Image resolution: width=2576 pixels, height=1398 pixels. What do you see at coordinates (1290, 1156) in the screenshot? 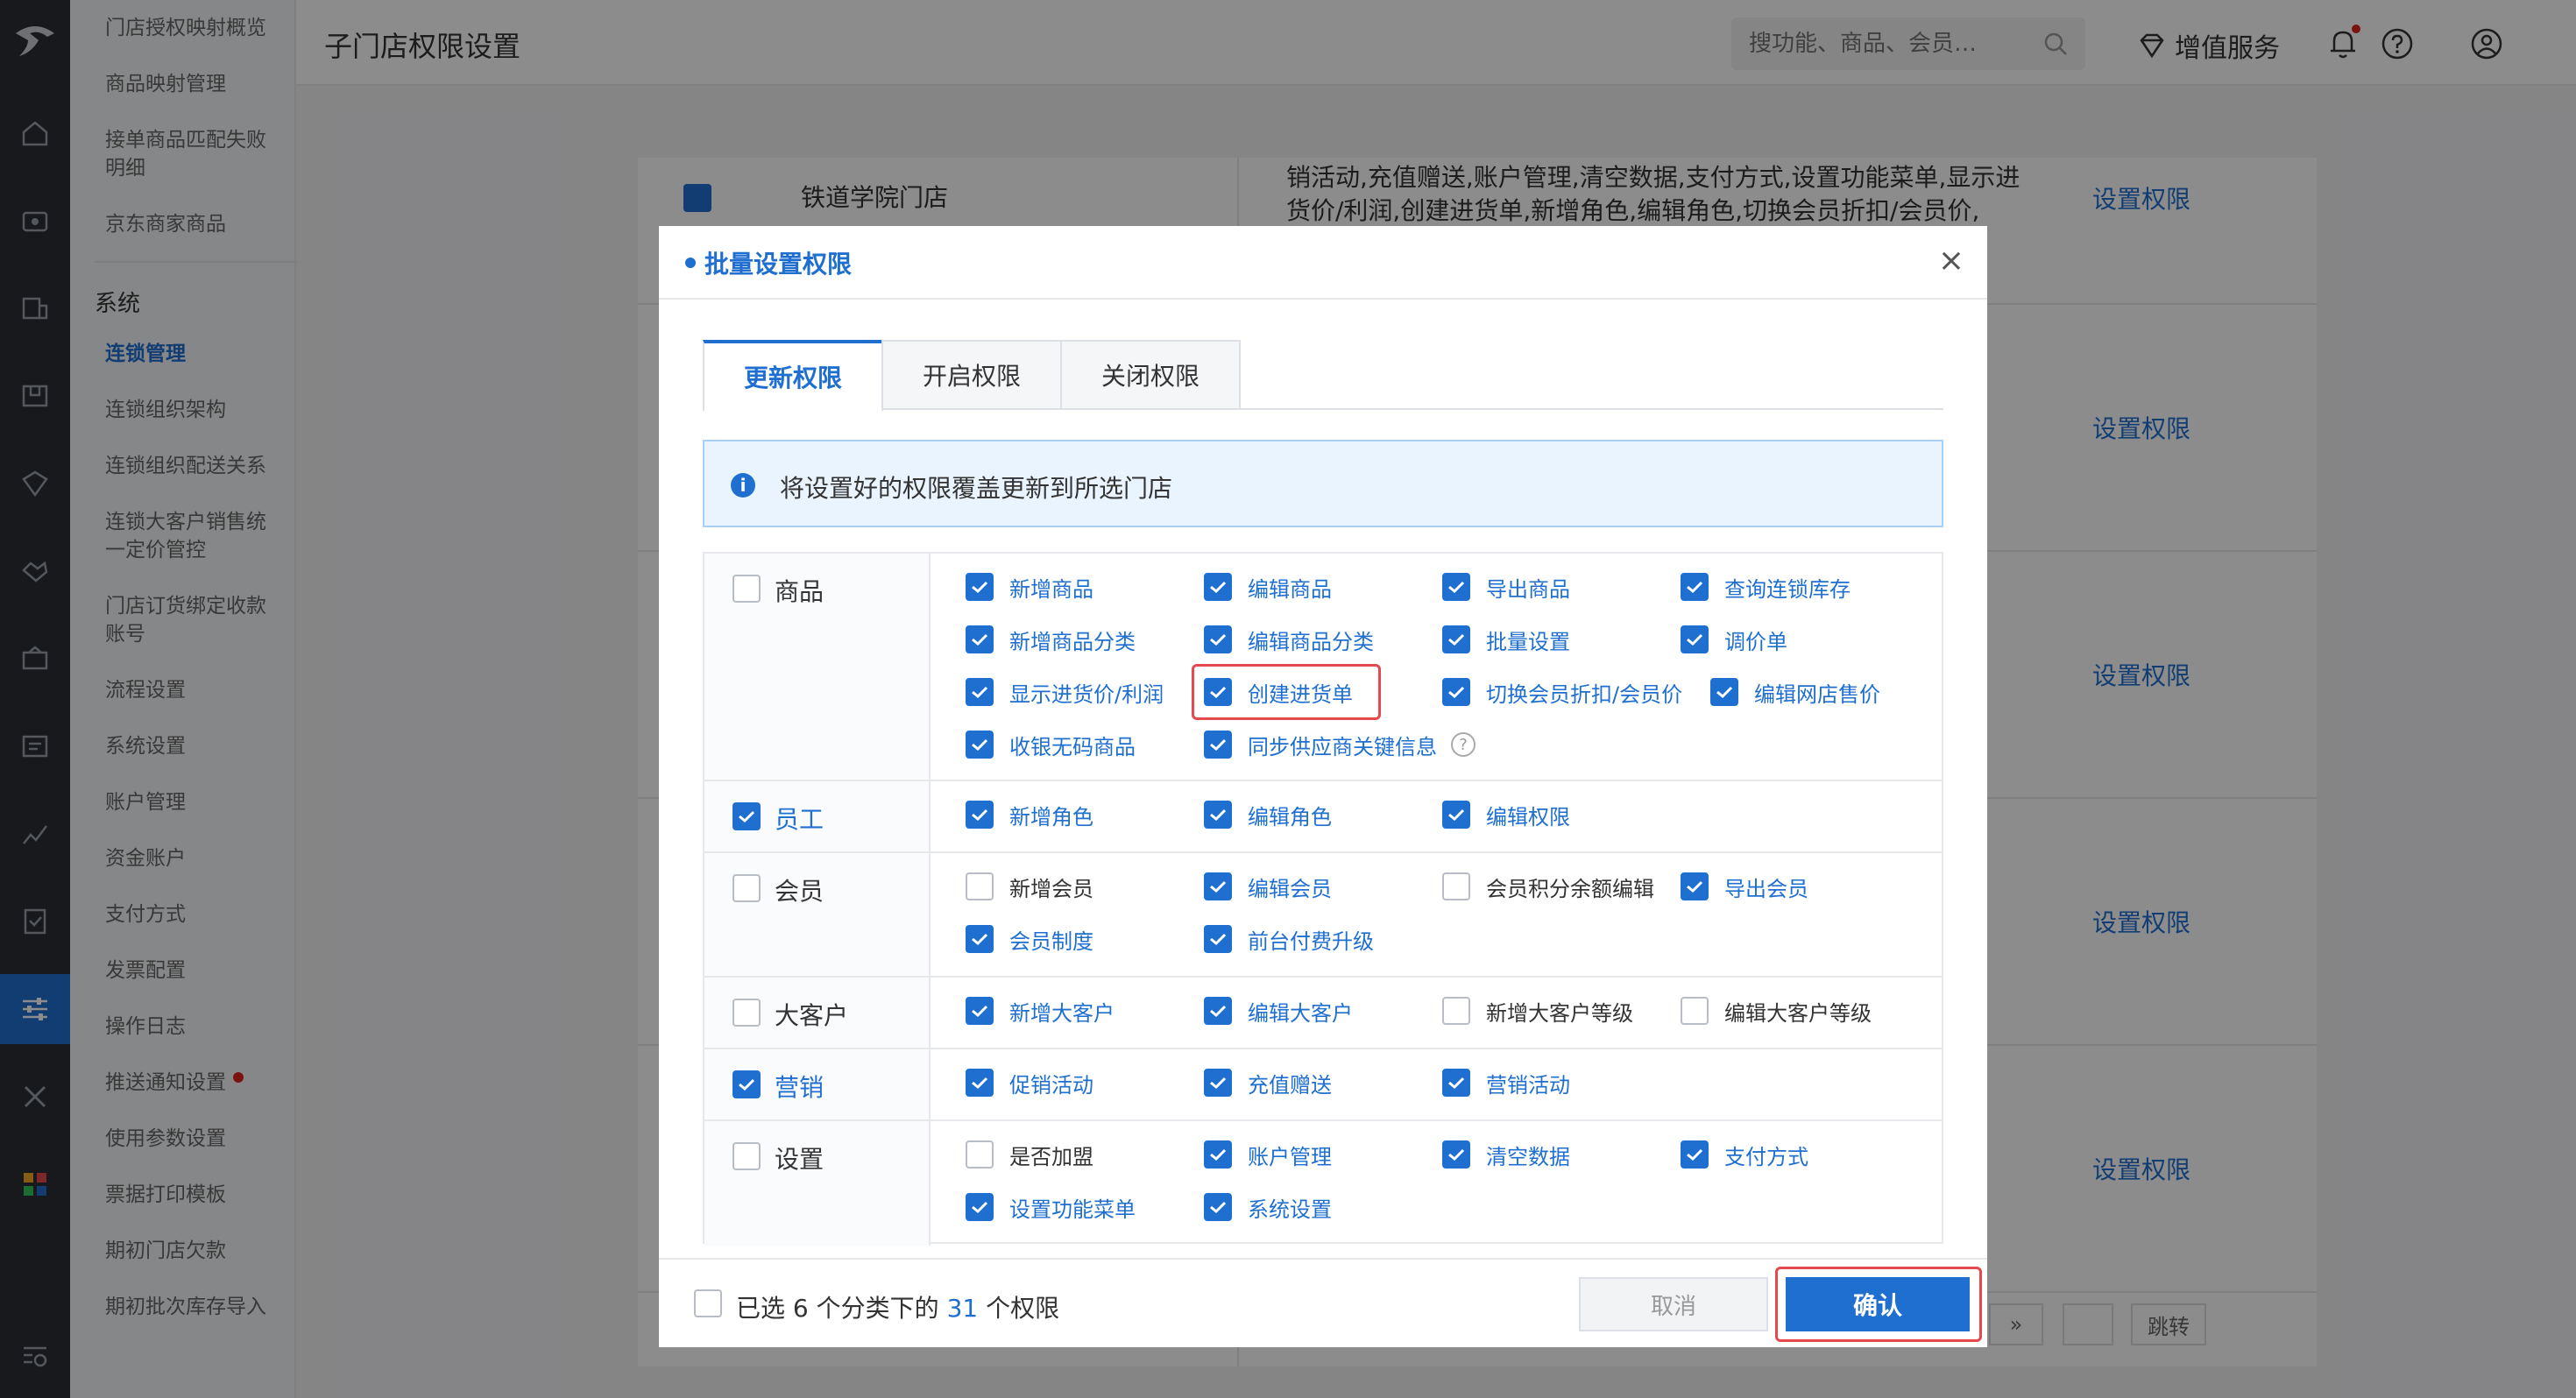
I see `permission-label: 账户管理` at bounding box center [1290, 1156].